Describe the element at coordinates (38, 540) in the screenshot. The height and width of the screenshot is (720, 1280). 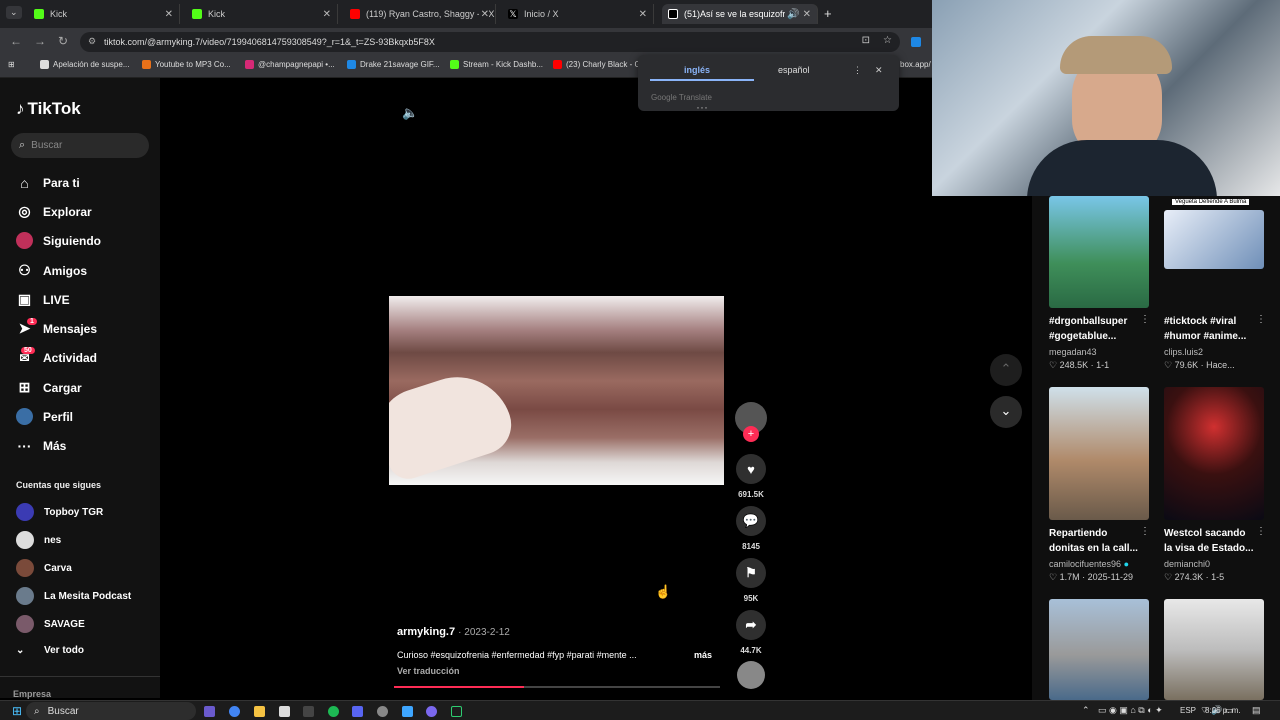
I see `following-account: nes` at that location.